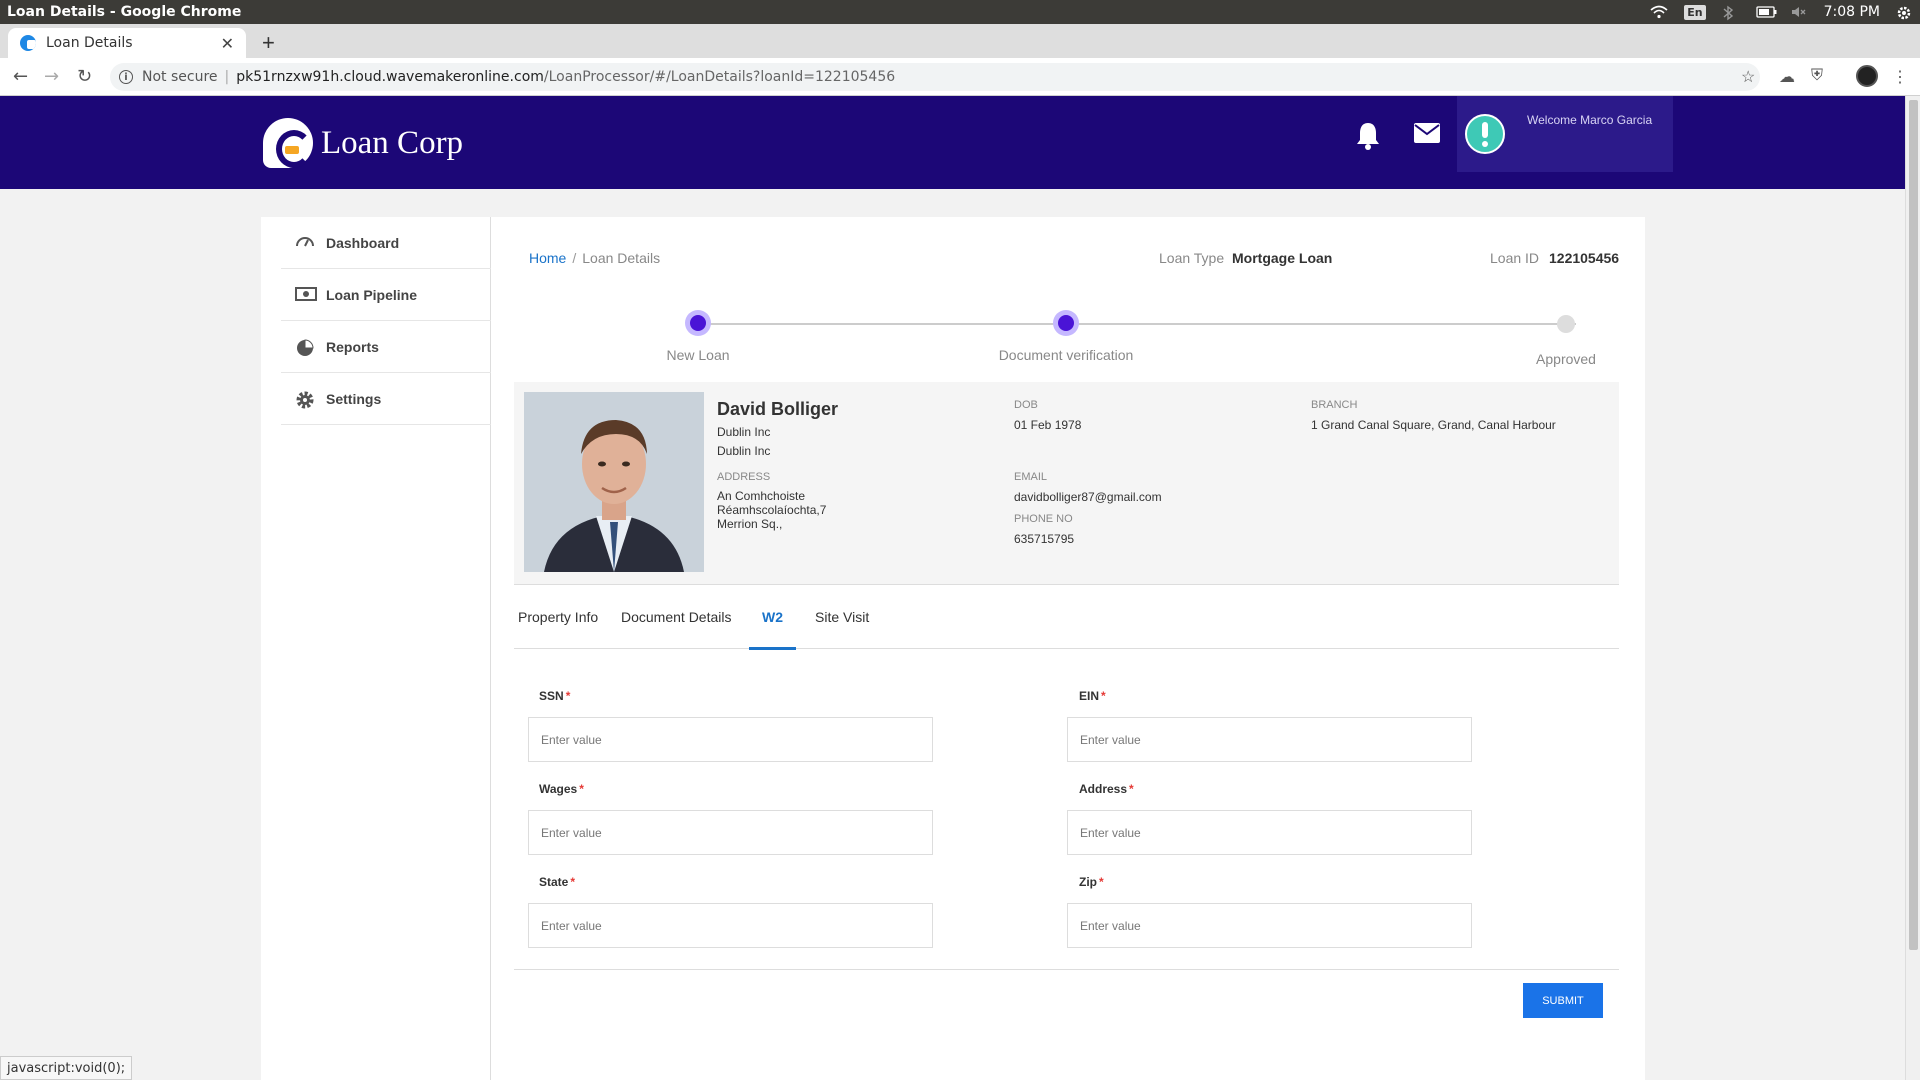  I want to click on address-field-label: Address *, so click(1106, 789).